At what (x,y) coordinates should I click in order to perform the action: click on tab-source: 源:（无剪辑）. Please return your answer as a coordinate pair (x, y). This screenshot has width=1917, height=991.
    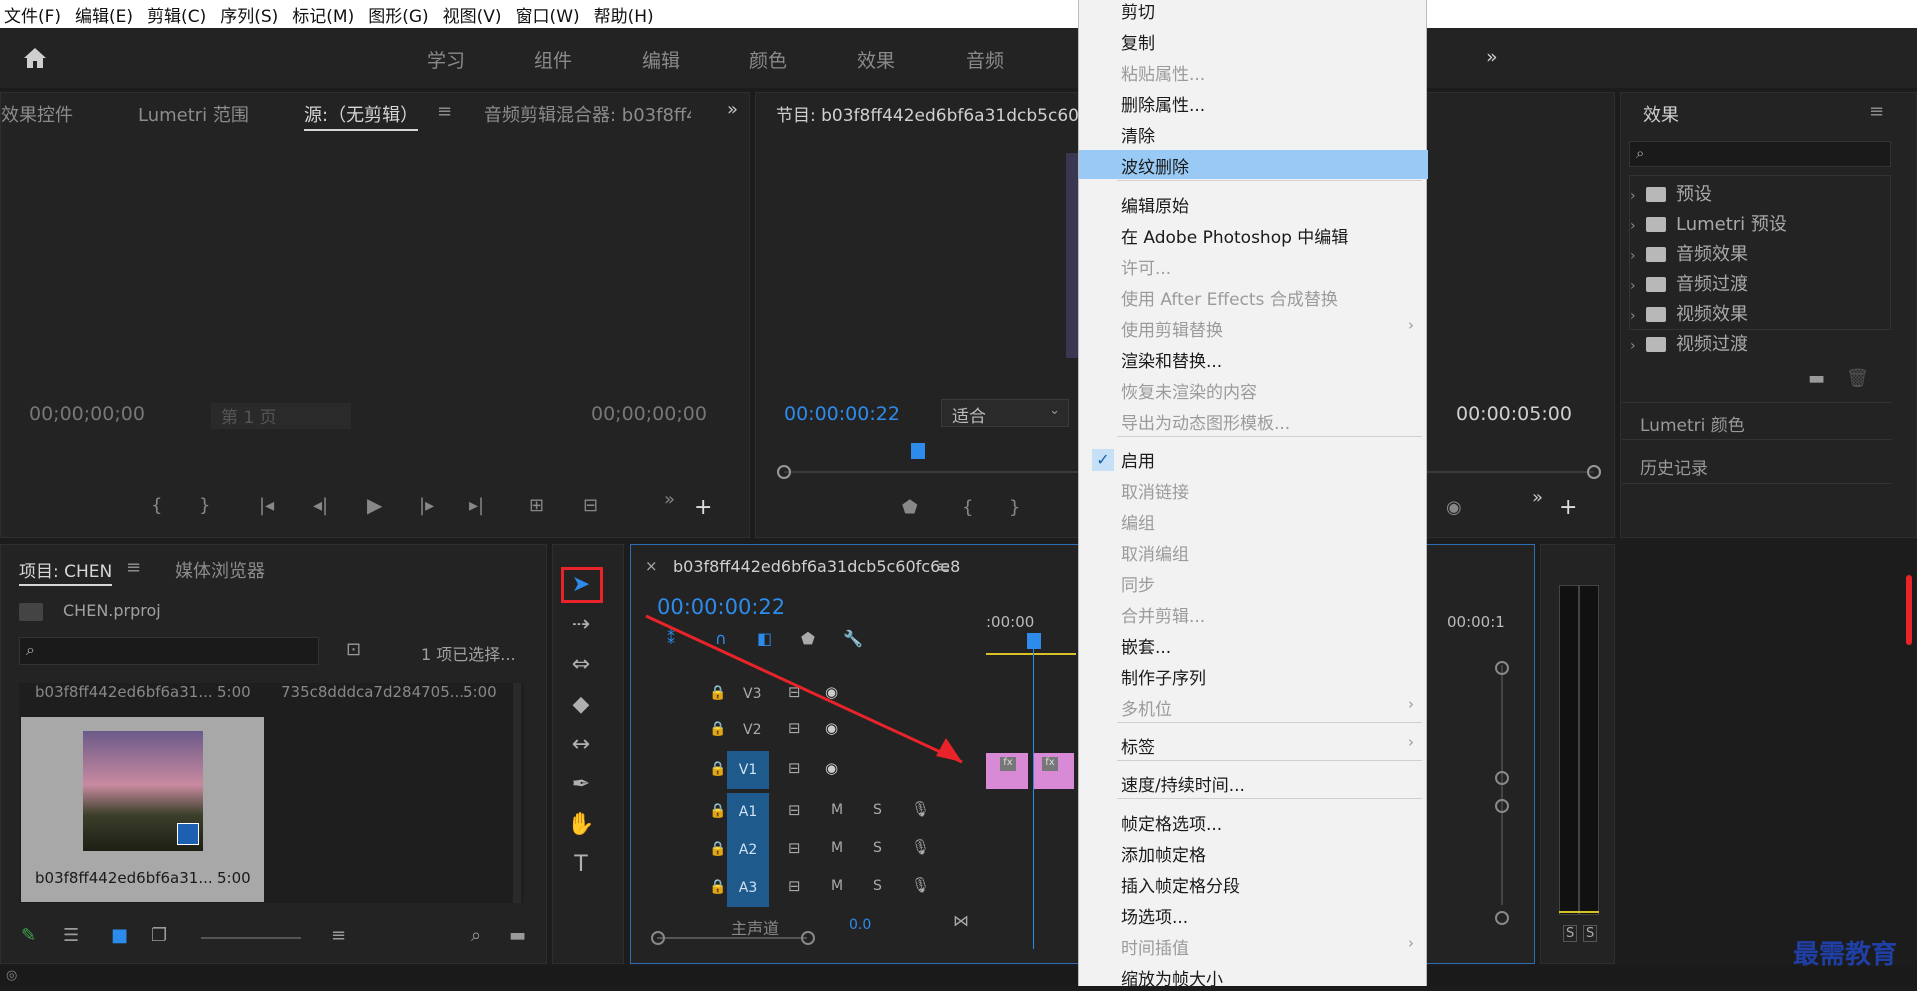
    Looking at the image, I should click on (361, 116).